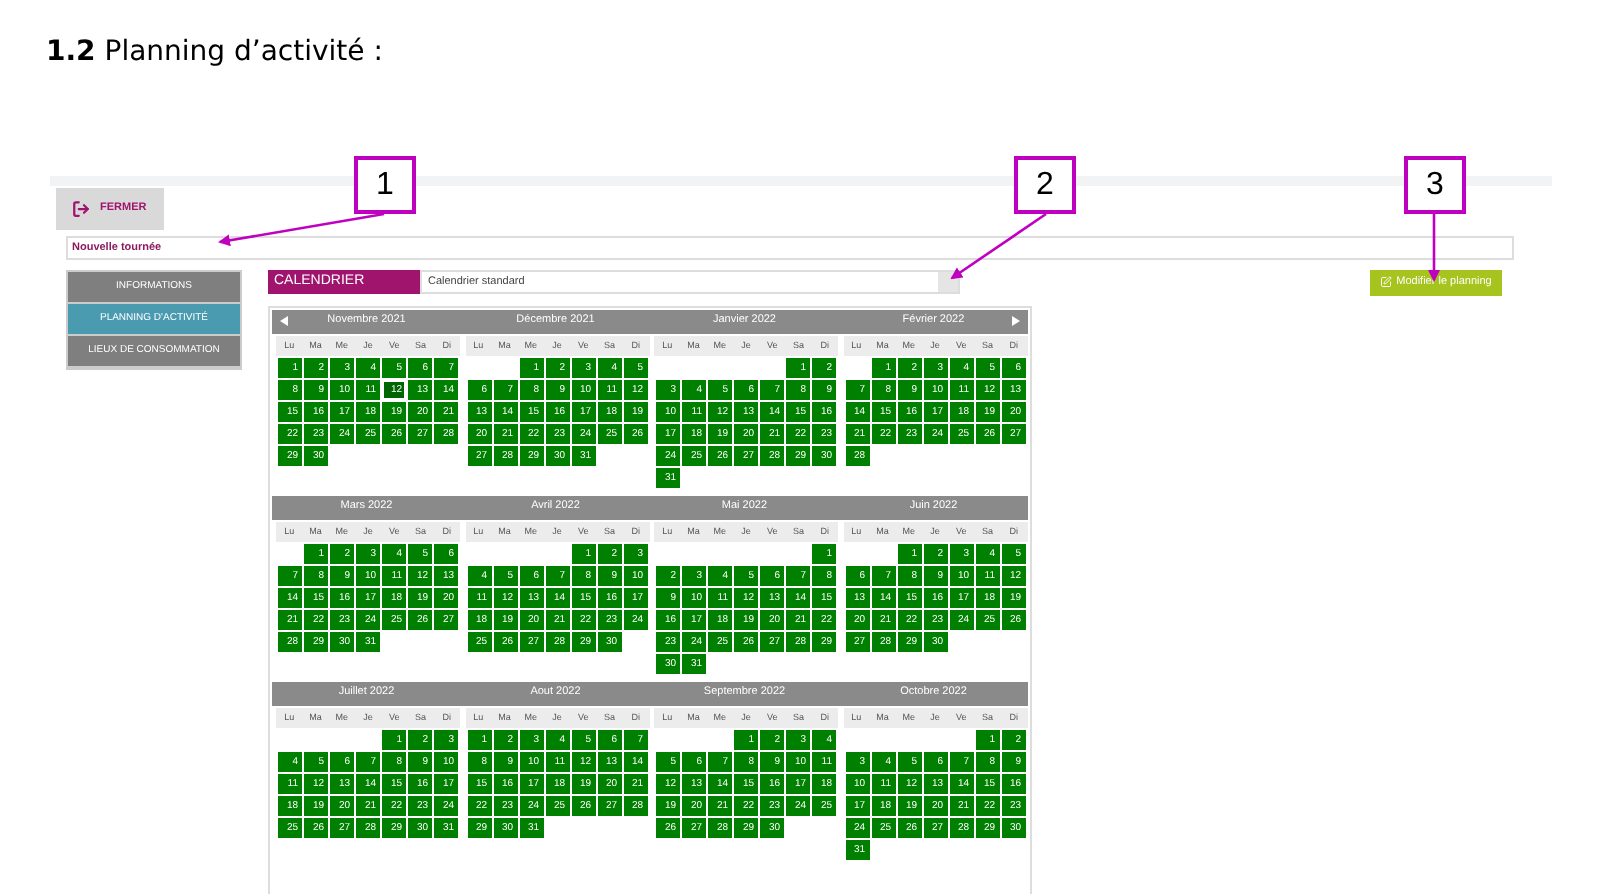 This screenshot has width=1602, height=894. I want to click on prev-month-icon, so click(284, 321).